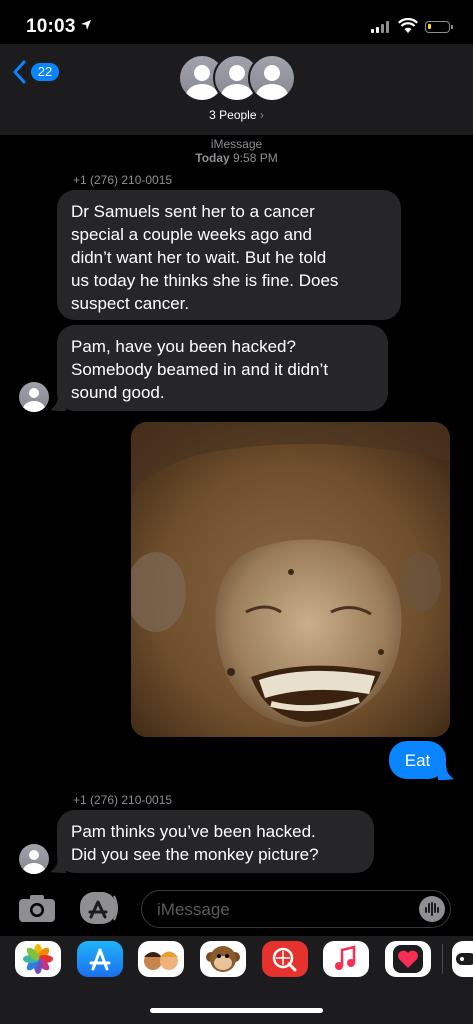 Image resolution: width=473 pixels, height=1024 pixels. Describe the element at coordinates (193, 211) in the screenshot. I see `message-line: Dr Samuels sent her to a cancer` at that location.